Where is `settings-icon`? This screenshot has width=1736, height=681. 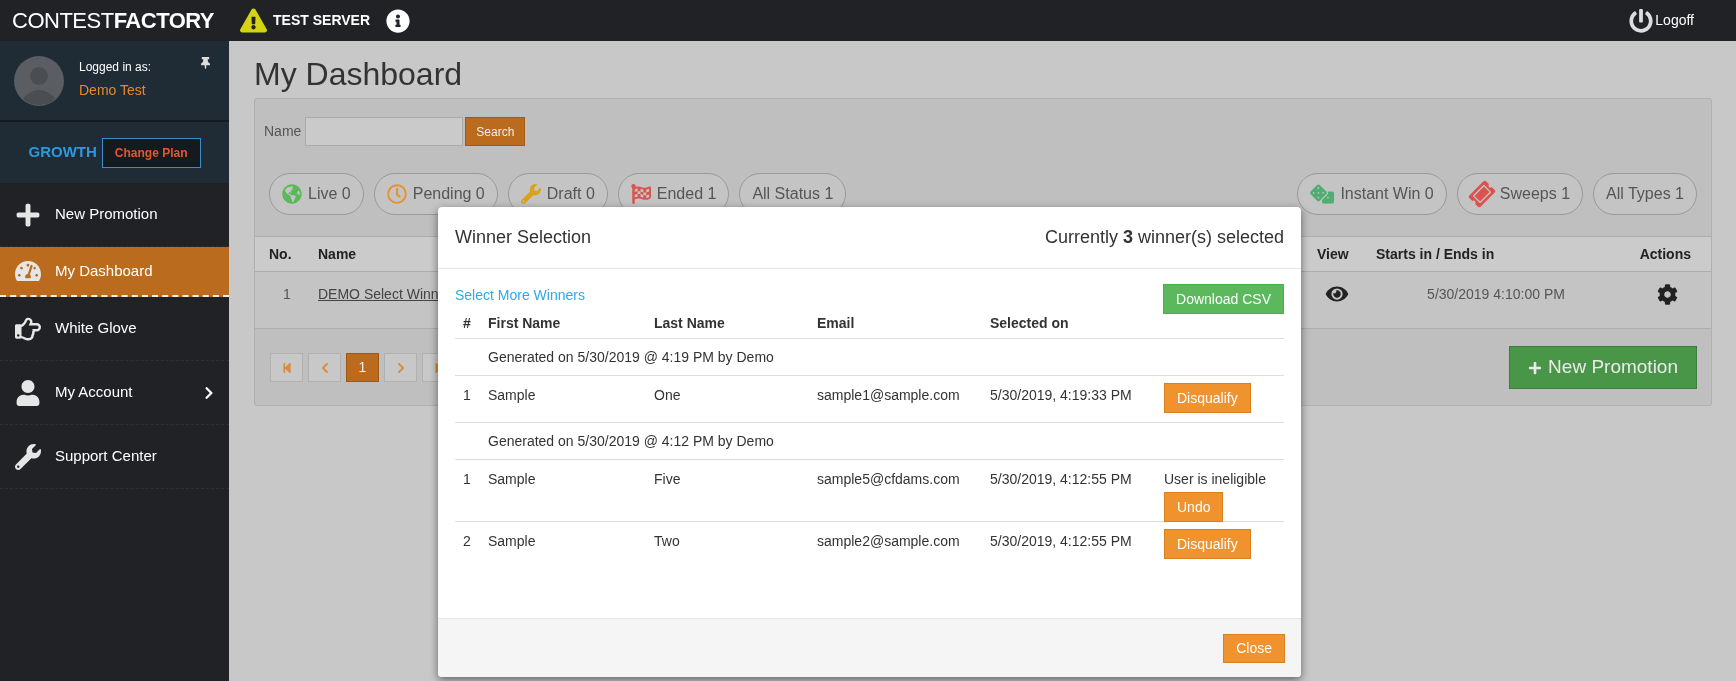
settings-icon is located at coordinates (1667, 294).